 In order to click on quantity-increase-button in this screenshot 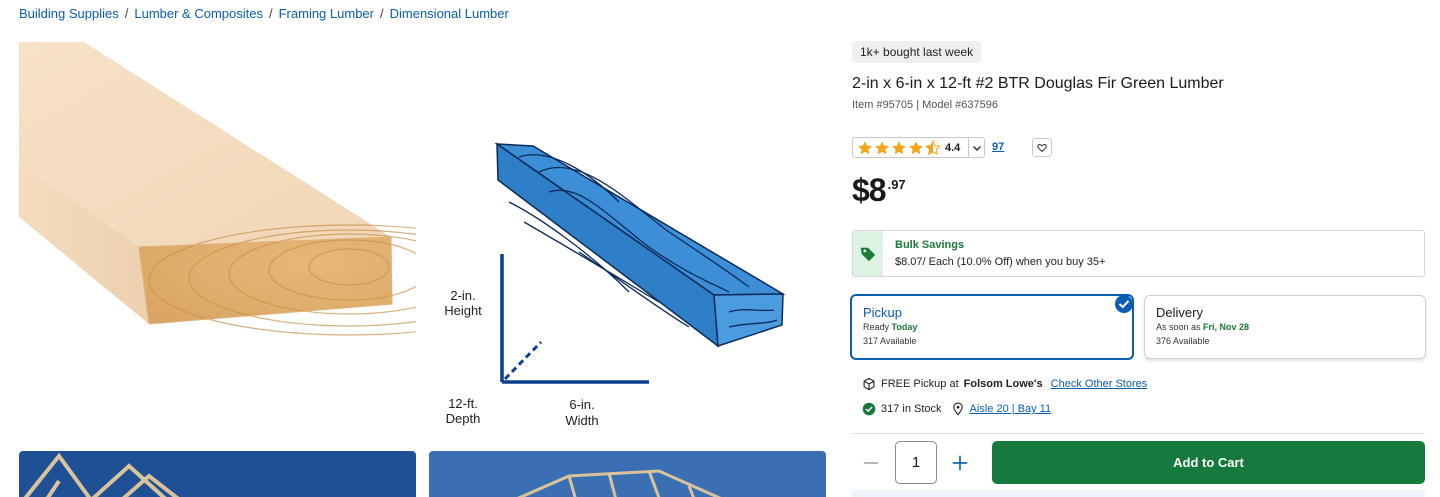, I will do `click(960, 463)`.